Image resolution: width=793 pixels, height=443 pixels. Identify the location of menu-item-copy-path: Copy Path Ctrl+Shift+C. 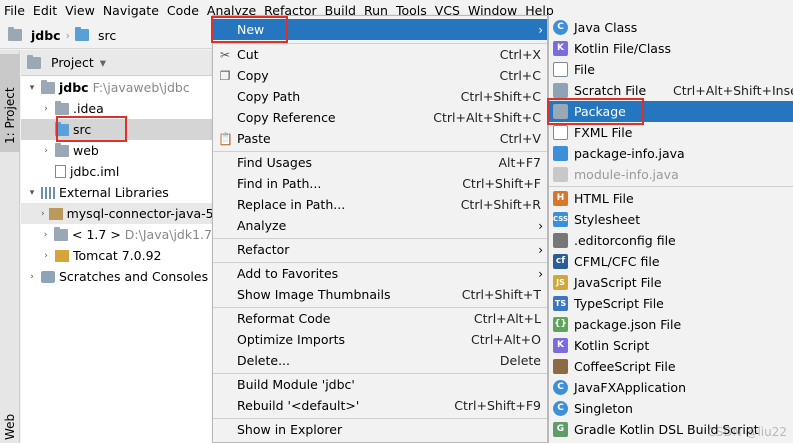
(380, 96).